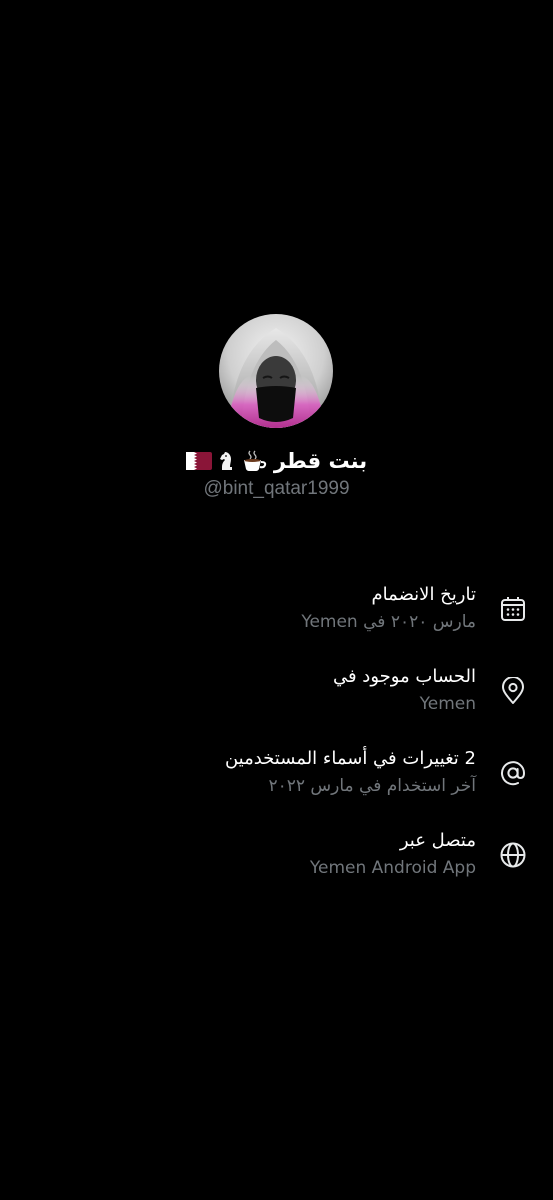 This screenshot has height=1200, width=553. What do you see at coordinates (447, 704) in the screenshot?
I see `info-subtitle: Yemen` at bounding box center [447, 704].